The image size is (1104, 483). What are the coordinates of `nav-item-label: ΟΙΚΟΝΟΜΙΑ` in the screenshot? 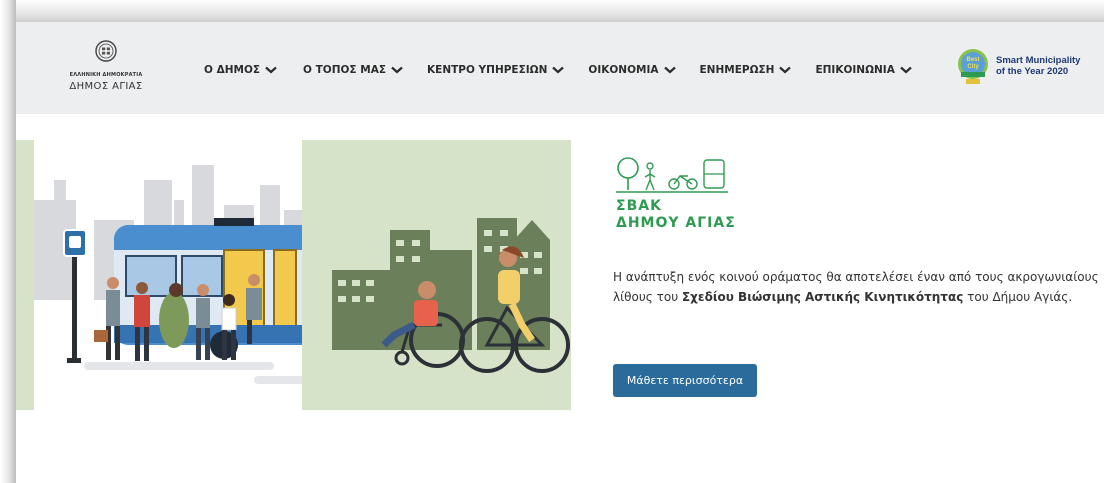 It's located at (623, 70).